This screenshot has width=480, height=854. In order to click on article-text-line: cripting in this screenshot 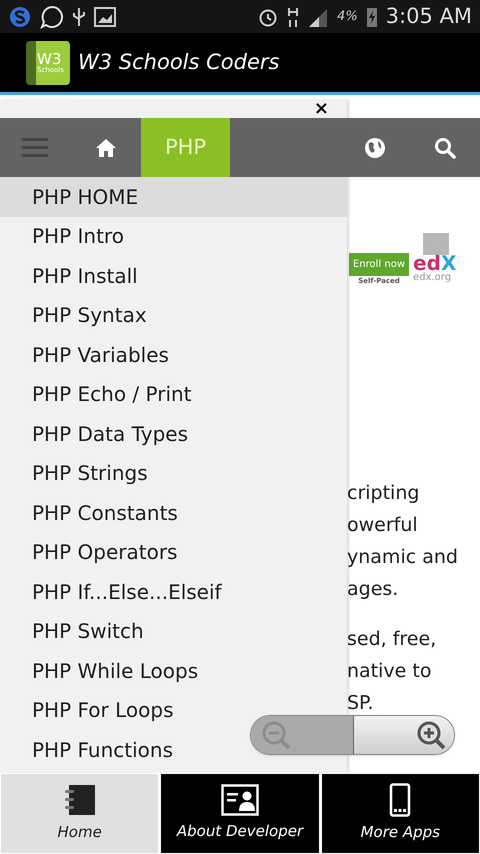, I will do `click(383, 493)`.